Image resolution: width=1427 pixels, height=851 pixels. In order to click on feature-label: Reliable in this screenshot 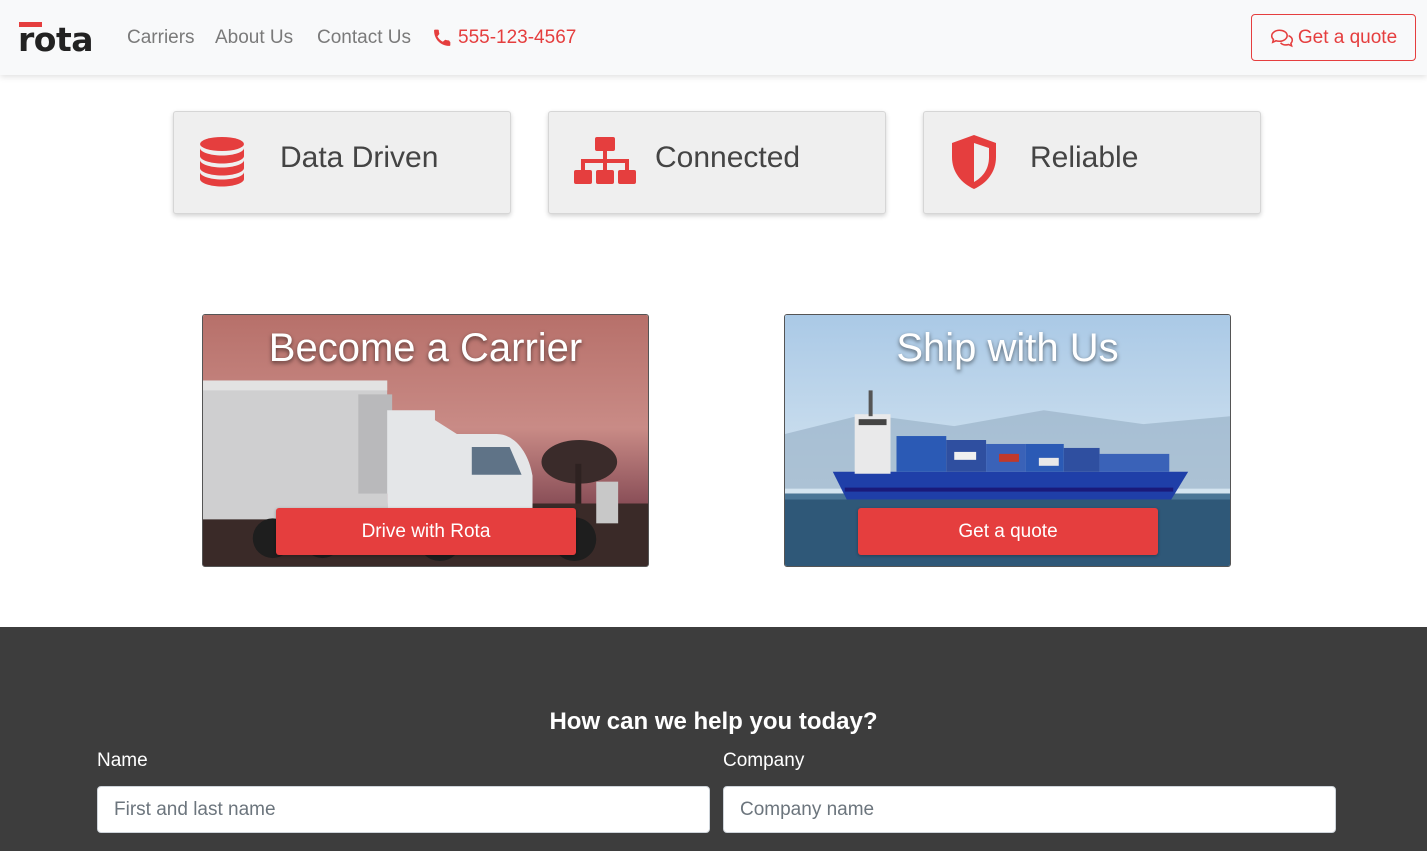, I will do `click(1084, 157)`.